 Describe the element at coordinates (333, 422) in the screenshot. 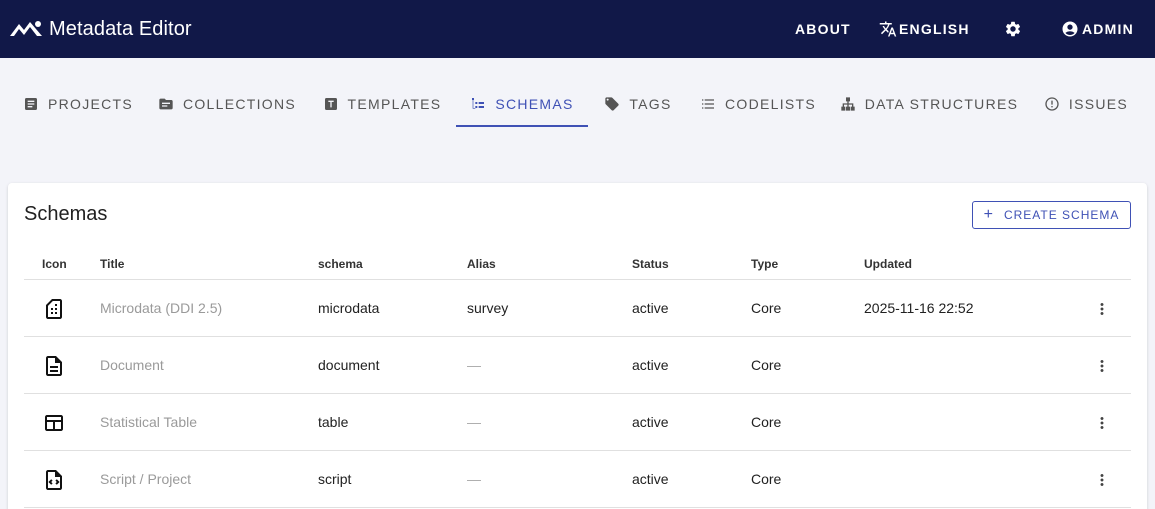

I see `row-schema: table` at that location.